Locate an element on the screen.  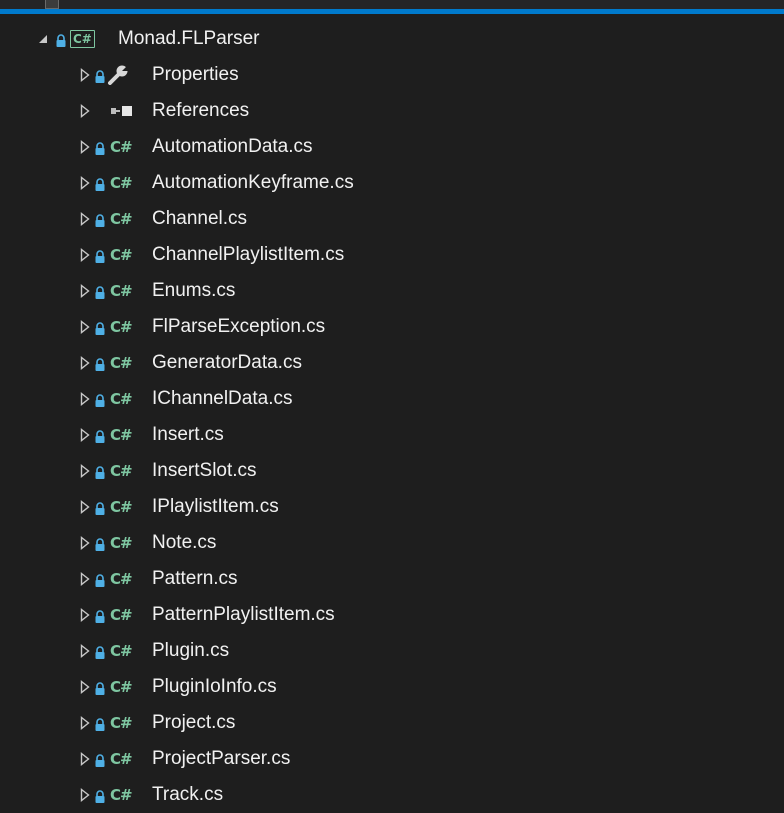
tree-item-label: AutomationKeyframe.cs is located at coordinates (253, 182).